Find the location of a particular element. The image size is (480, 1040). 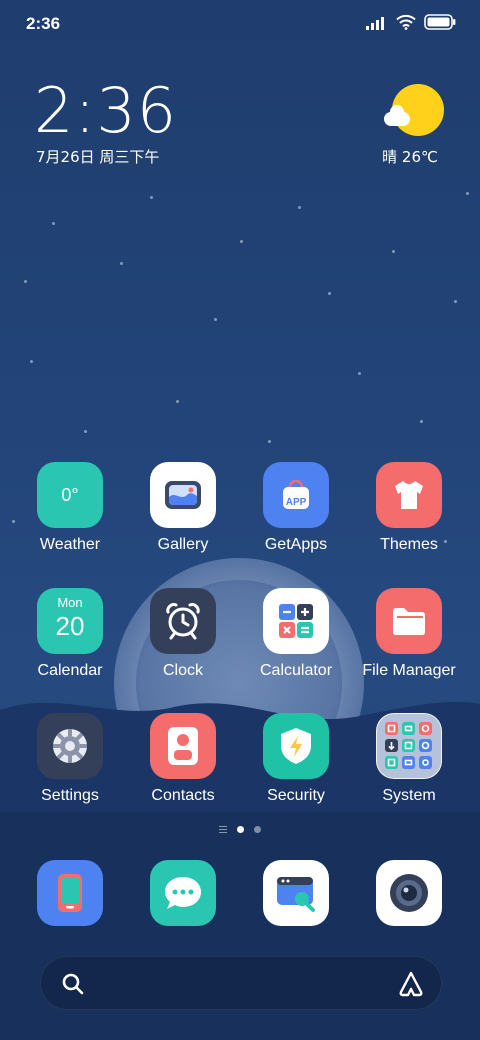

app-folder-system: System is located at coordinates (409, 759).